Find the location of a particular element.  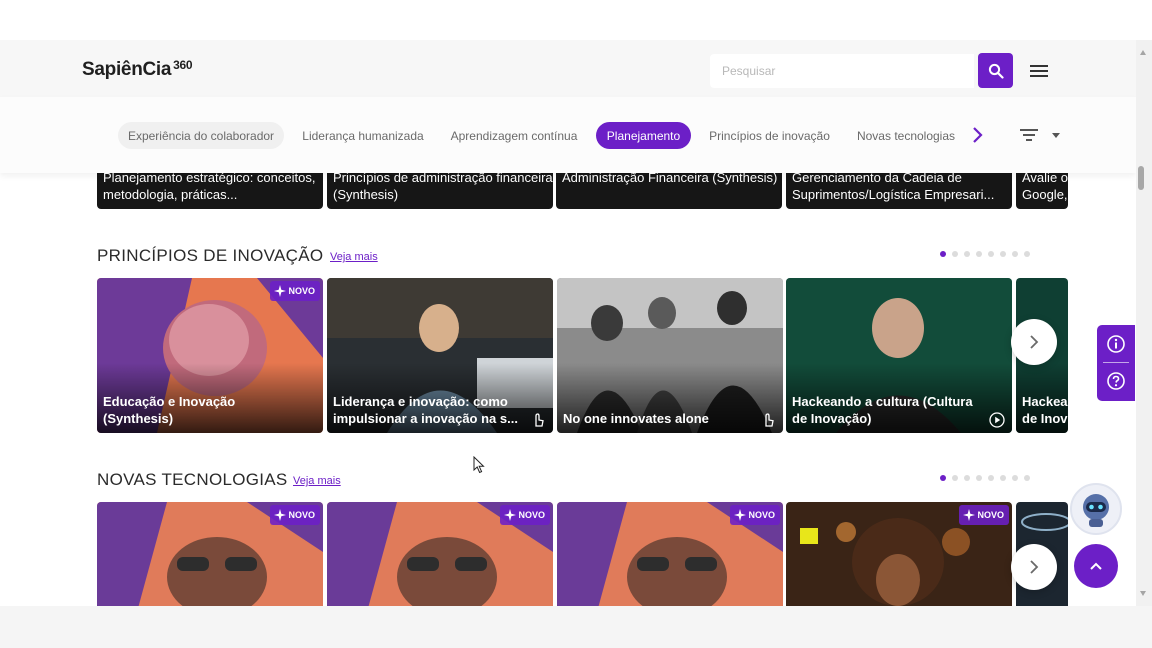

tab-principios: Princípios de inovação is located at coordinates (769, 135).